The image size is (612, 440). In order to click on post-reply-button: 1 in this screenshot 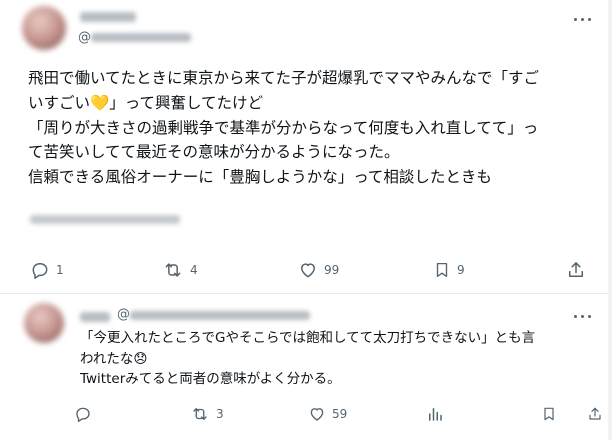, I will do `click(47, 270)`.